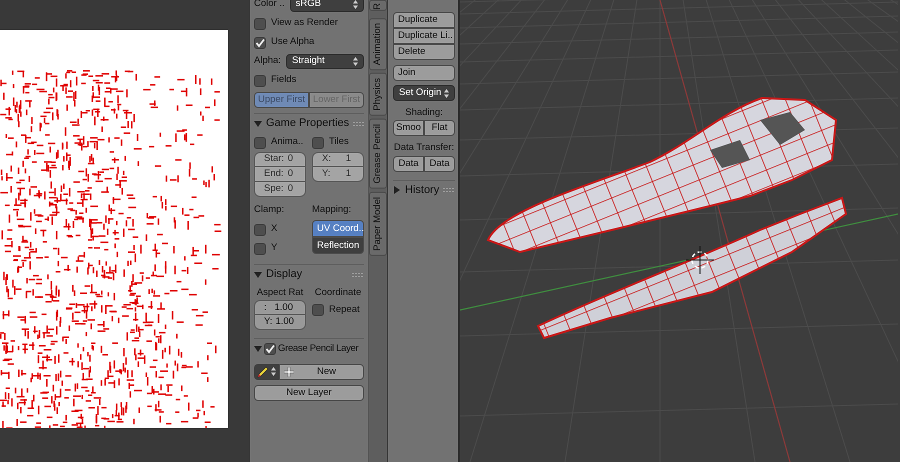 This screenshot has width=900, height=462. I want to click on side-tab: Grease Pencil, so click(378, 153).